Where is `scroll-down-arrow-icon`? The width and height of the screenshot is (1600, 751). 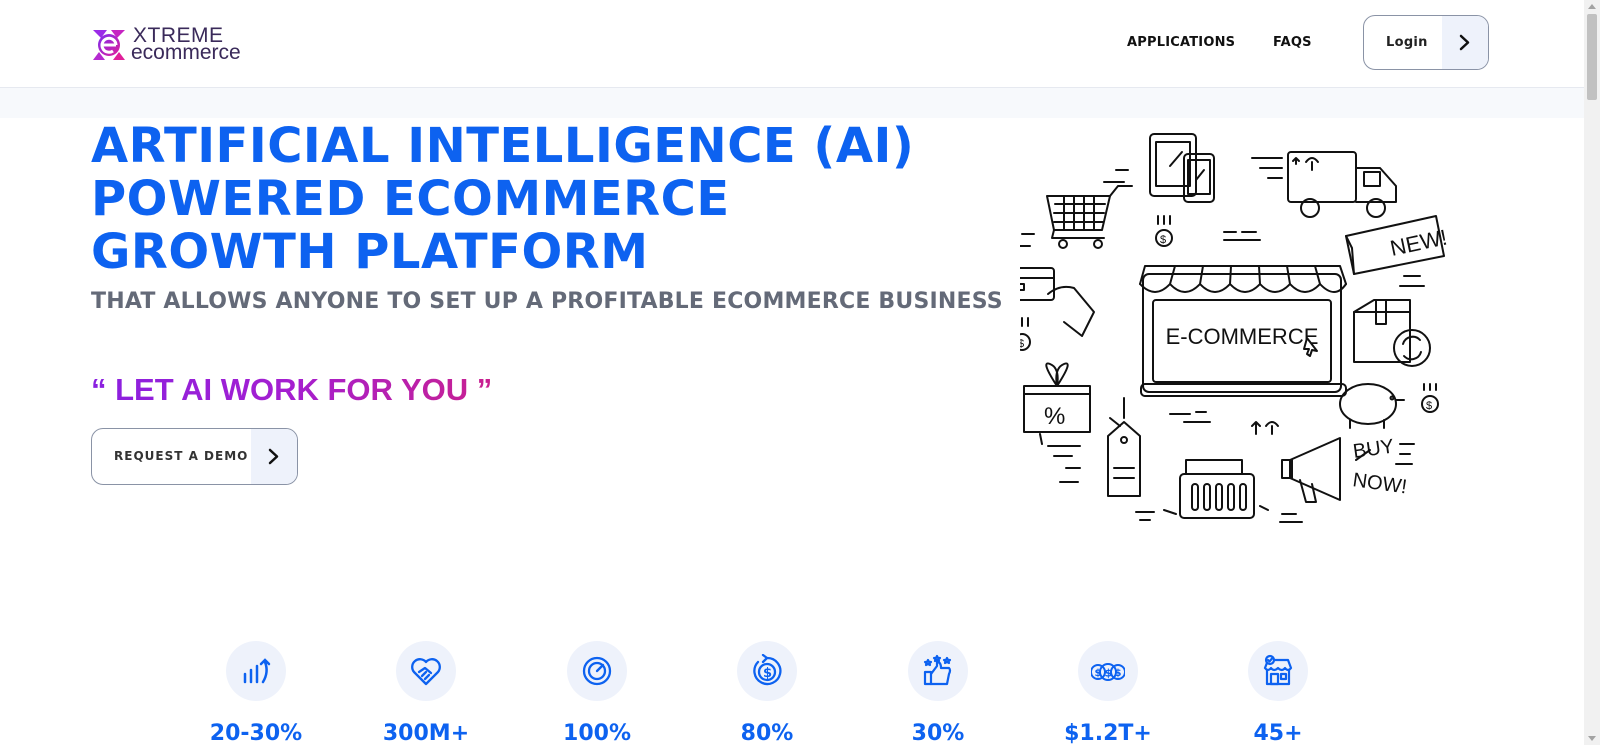 scroll-down-arrow-icon is located at coordinates (1592, 738).